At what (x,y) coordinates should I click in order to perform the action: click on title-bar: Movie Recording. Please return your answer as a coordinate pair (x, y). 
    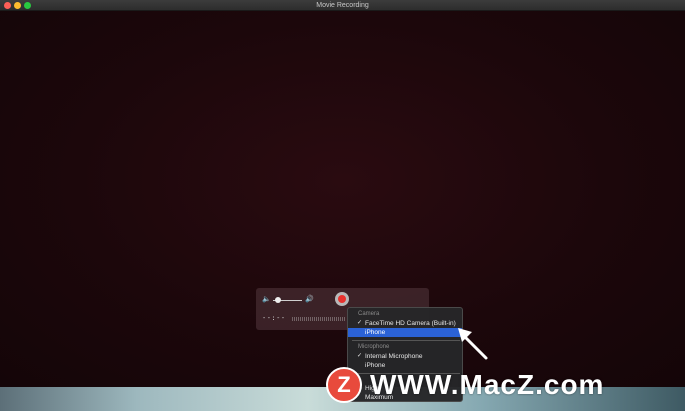
    Looking at the image, I should click on (342, 5).